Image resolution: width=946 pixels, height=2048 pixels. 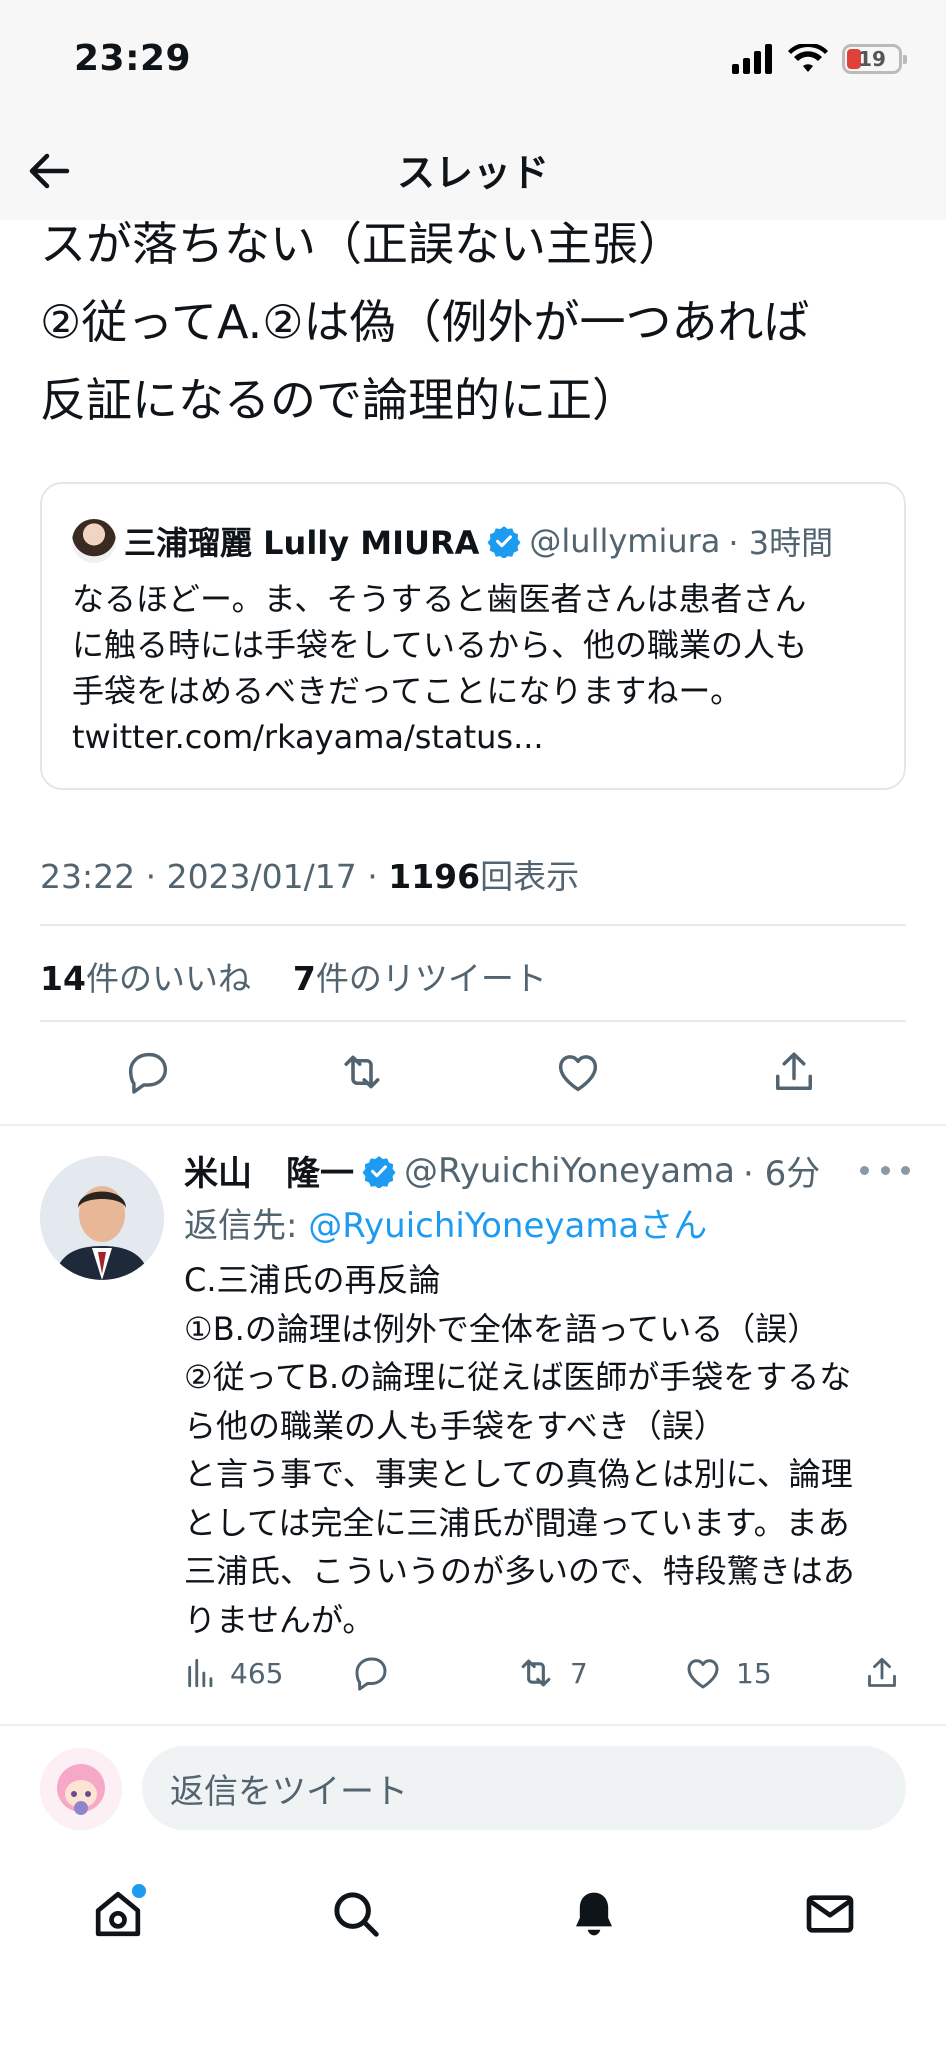 I want to click on reply-compose-input: 返信をツイート, so click(x=524, y=1788).